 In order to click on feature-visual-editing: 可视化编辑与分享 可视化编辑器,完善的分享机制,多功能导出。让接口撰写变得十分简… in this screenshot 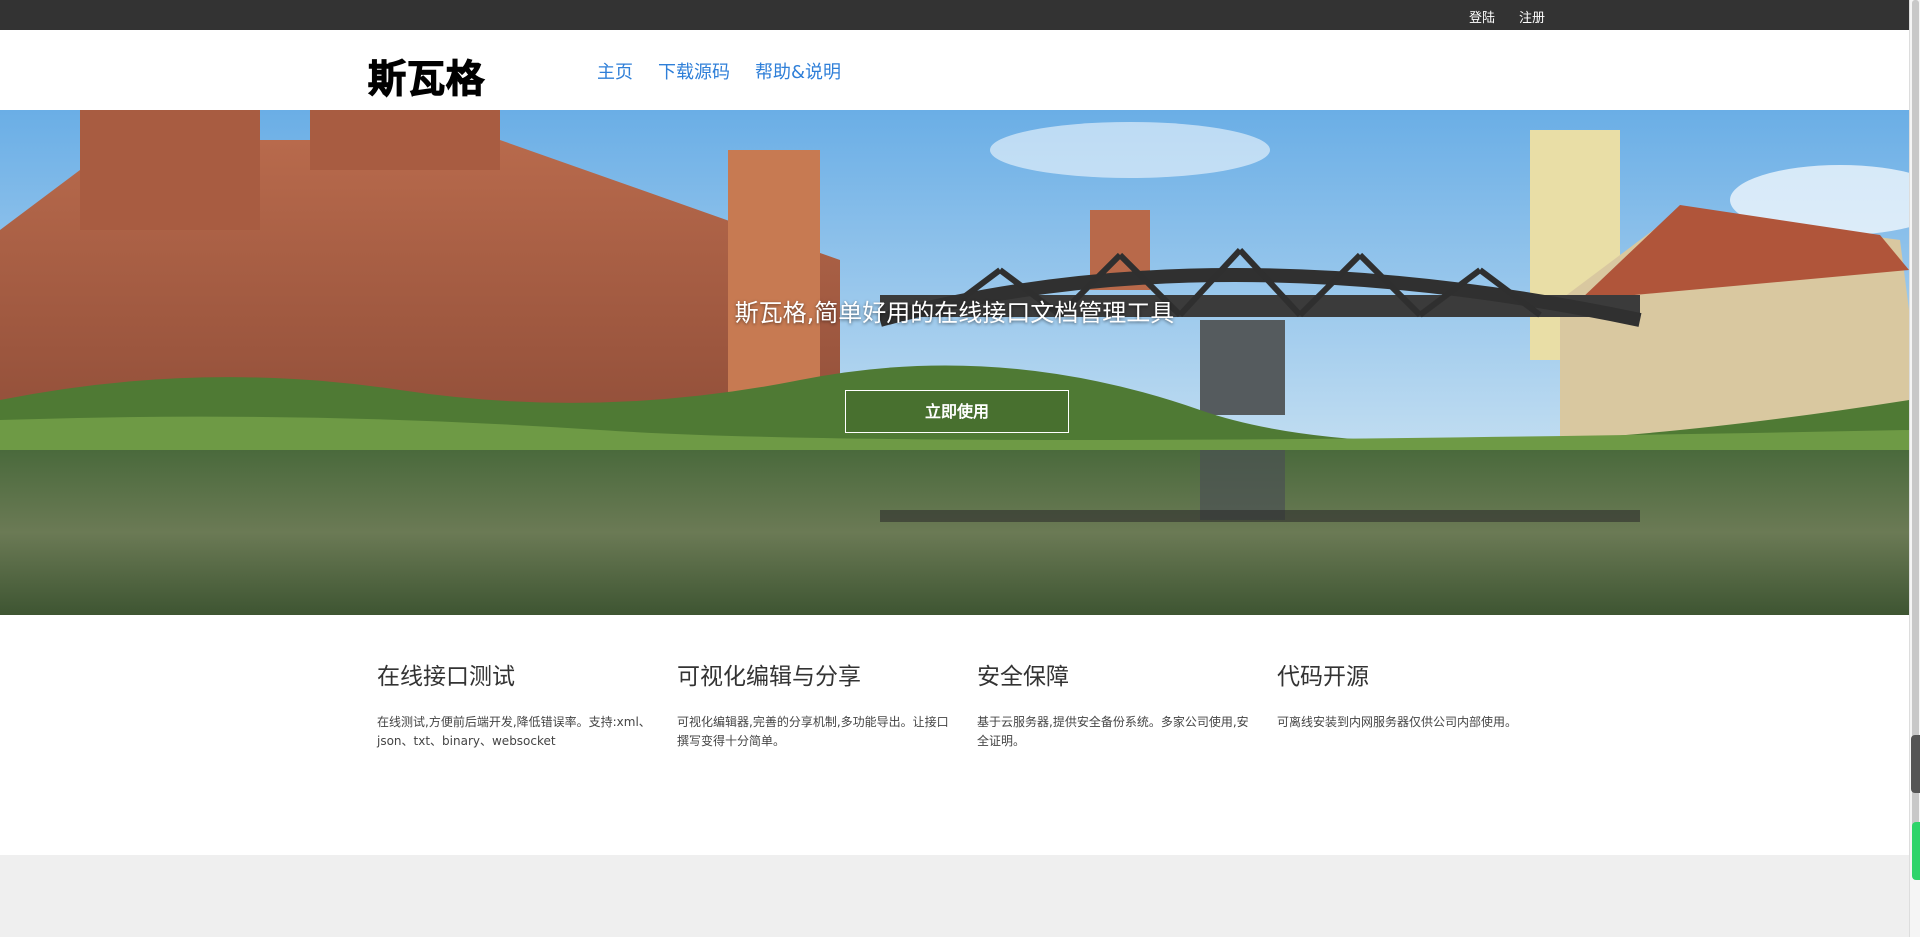, I will do `click(817, 704)`.